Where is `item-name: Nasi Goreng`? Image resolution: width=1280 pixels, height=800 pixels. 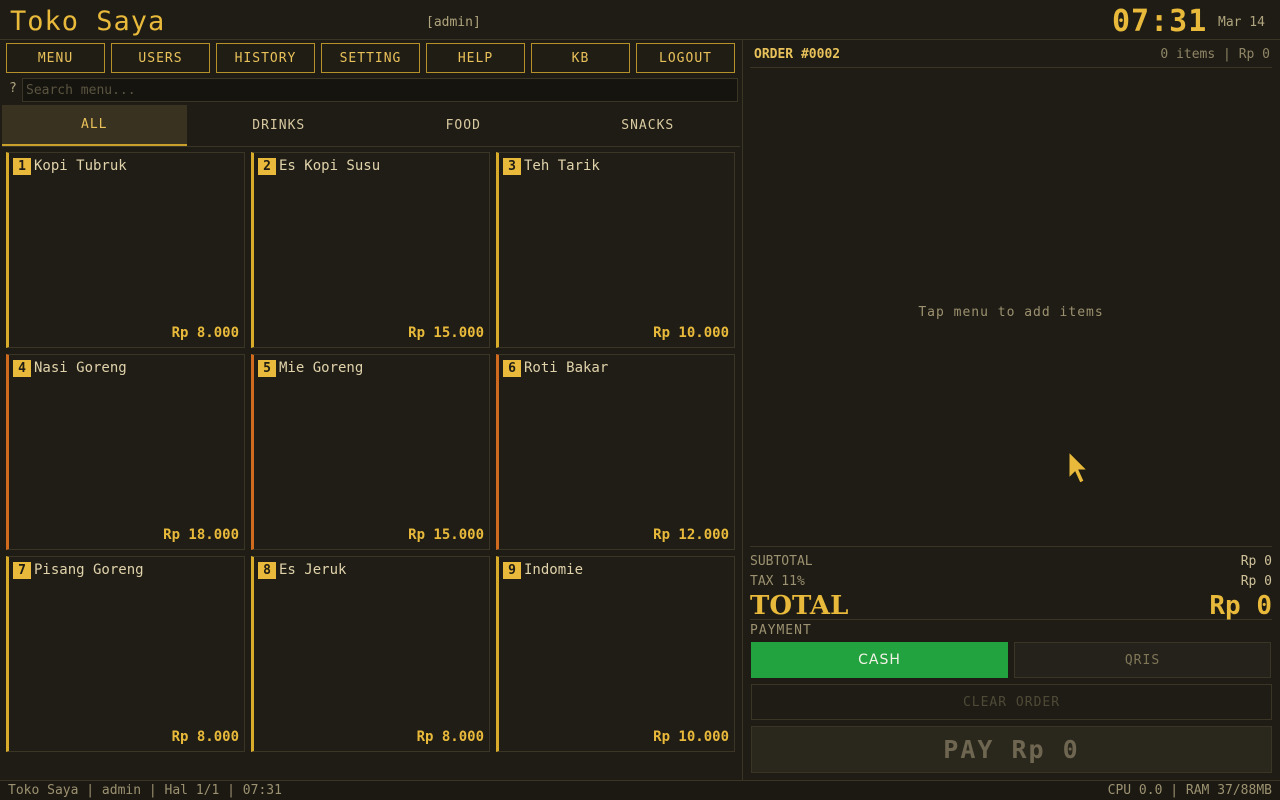
item-name: Nasi Goreng is located at coordinates (80, 368).